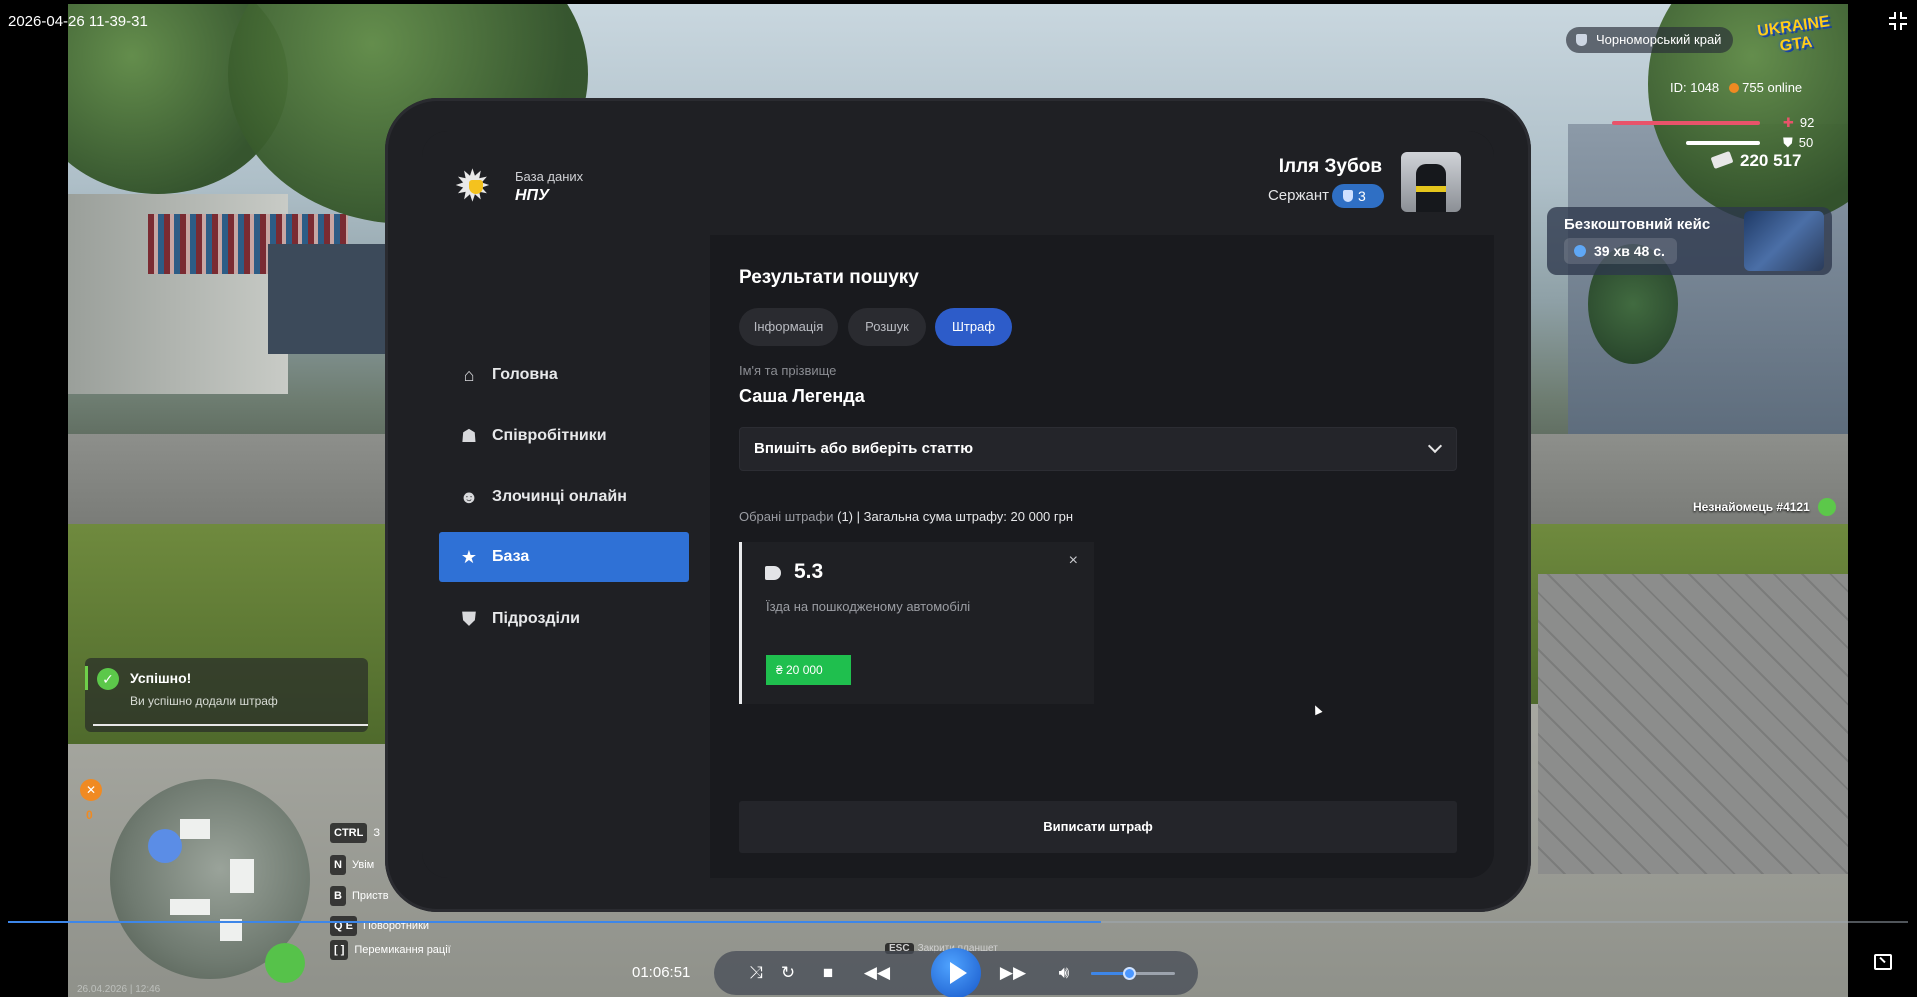  What do you see at coordinates (355, 833) in the screenshot?
I see `key-hint: CTRL З` at bounding box center [355, 833].